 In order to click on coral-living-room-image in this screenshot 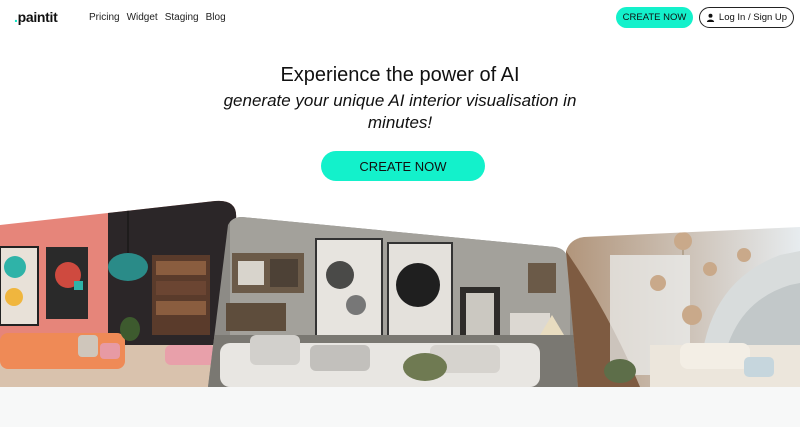, I will do `click(118, 293)`.